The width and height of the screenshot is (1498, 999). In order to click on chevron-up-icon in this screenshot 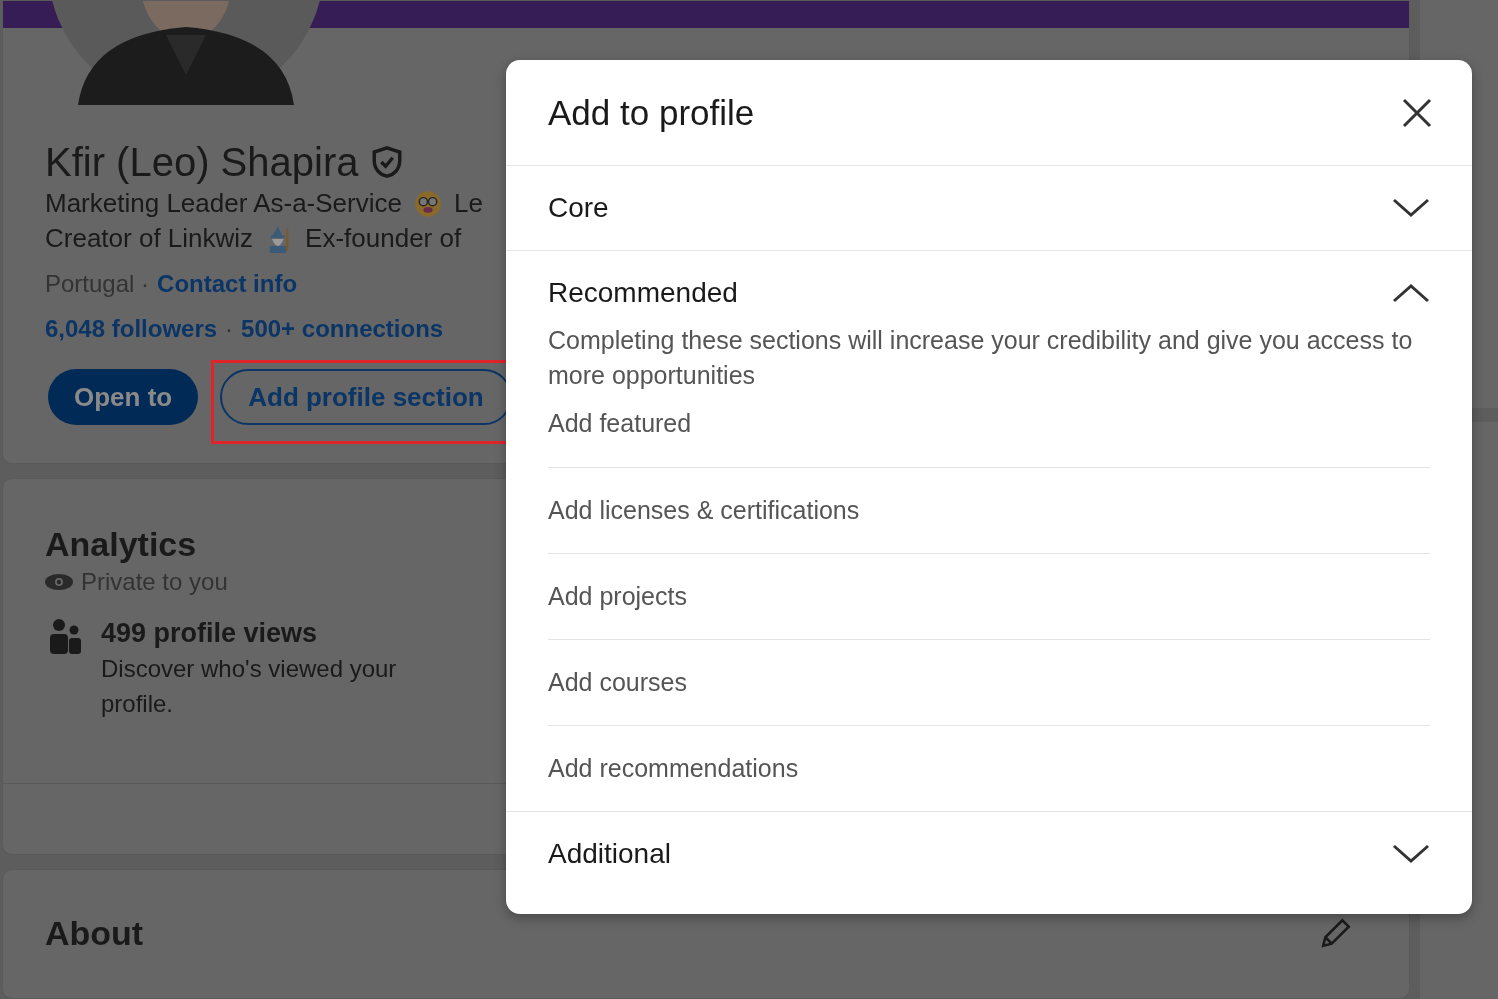, I will do `click(1411, 293)`.